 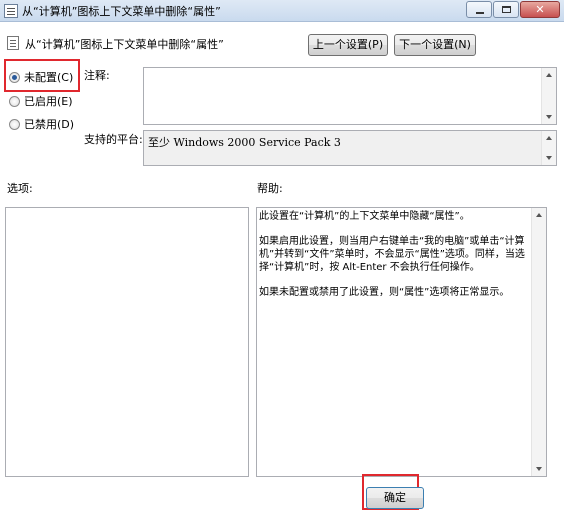 I want to click on help-paragraph: 如果未配置或禁用了此设置，则“属性”选项将正常显示。, so click(x=384, y=292).